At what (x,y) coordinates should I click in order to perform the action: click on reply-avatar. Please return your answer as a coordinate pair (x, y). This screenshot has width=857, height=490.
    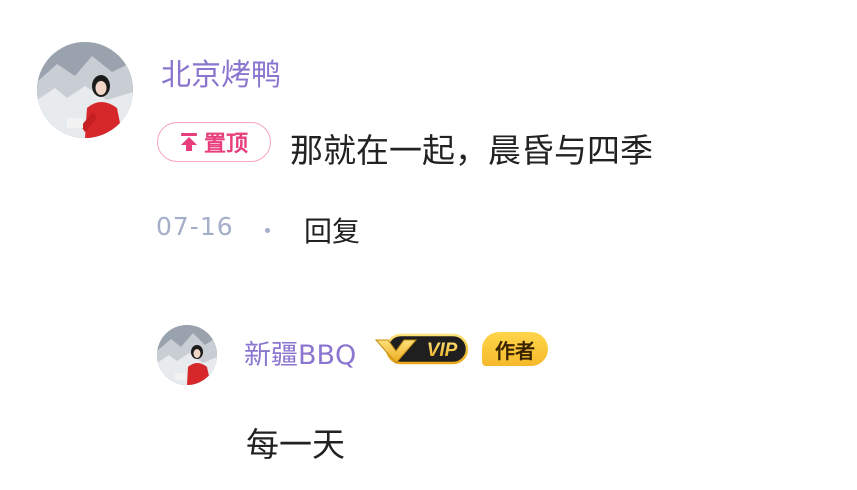
    Looking at the image, I should click on (187, 355).